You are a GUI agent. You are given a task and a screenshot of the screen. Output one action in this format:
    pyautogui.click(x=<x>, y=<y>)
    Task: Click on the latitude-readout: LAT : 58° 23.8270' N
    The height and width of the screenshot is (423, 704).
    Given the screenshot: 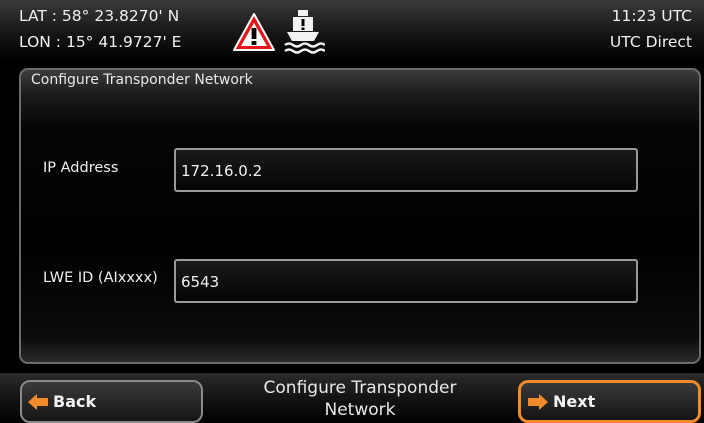 What is the action you would take?
    pyautogui.click(x=99, y=16)
    